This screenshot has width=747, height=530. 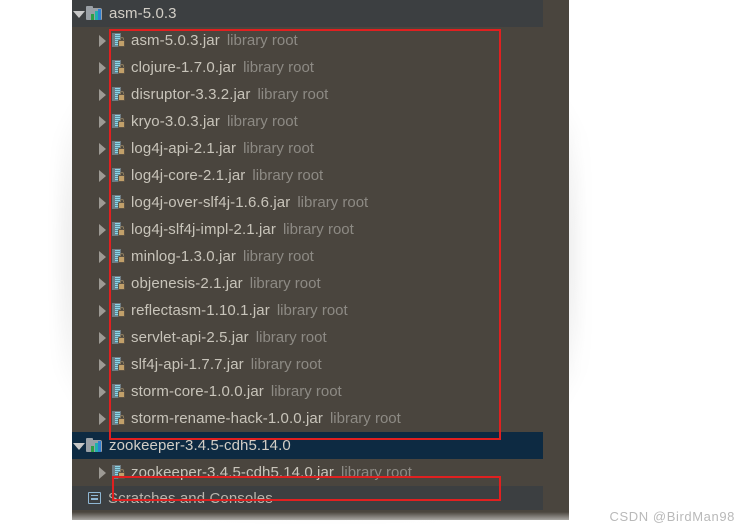 What do you see at coordinates (203, 229) in the screenshot?
I see `tree-item-label: log4j-slf4j-impl-2.1.jar` at bounding box center [203, 229].